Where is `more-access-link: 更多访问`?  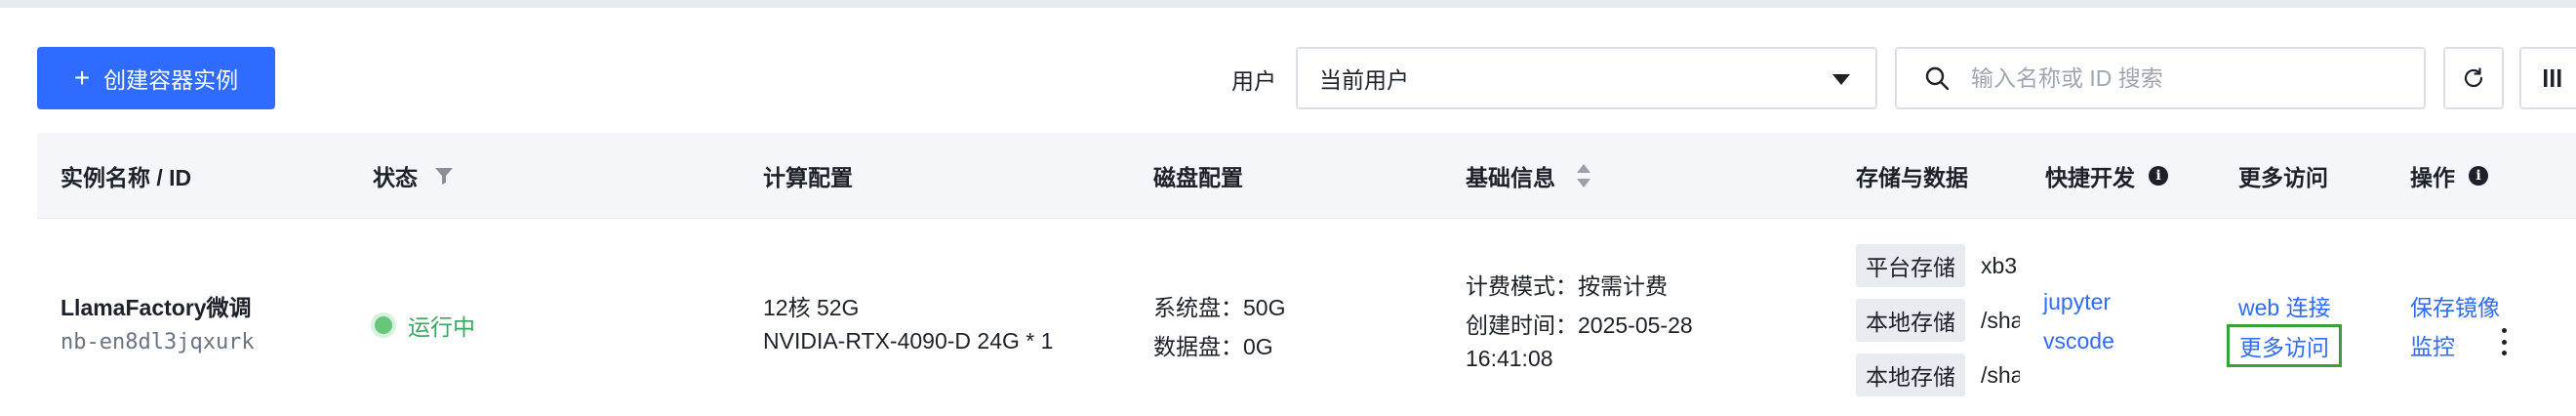
more-access-link: 更多访问 is located at coordinates (2284, 345).